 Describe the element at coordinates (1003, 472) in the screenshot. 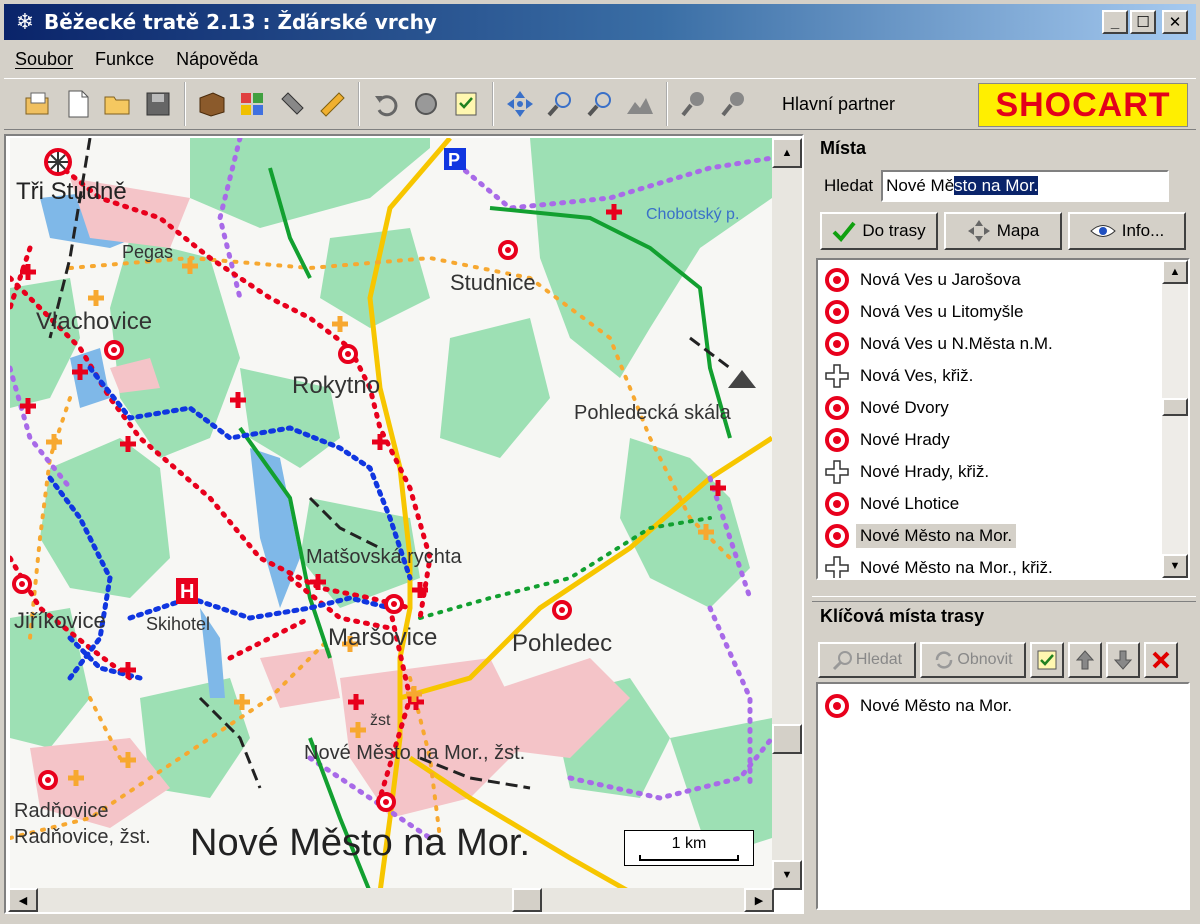

I see `places-list-item: Nové Hrady, křiž.` at that location.